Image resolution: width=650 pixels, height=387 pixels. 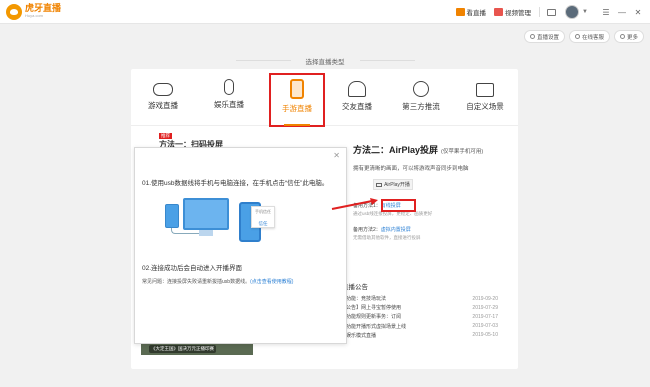 I want to click on headset-icon, so click(x=577, y=36).